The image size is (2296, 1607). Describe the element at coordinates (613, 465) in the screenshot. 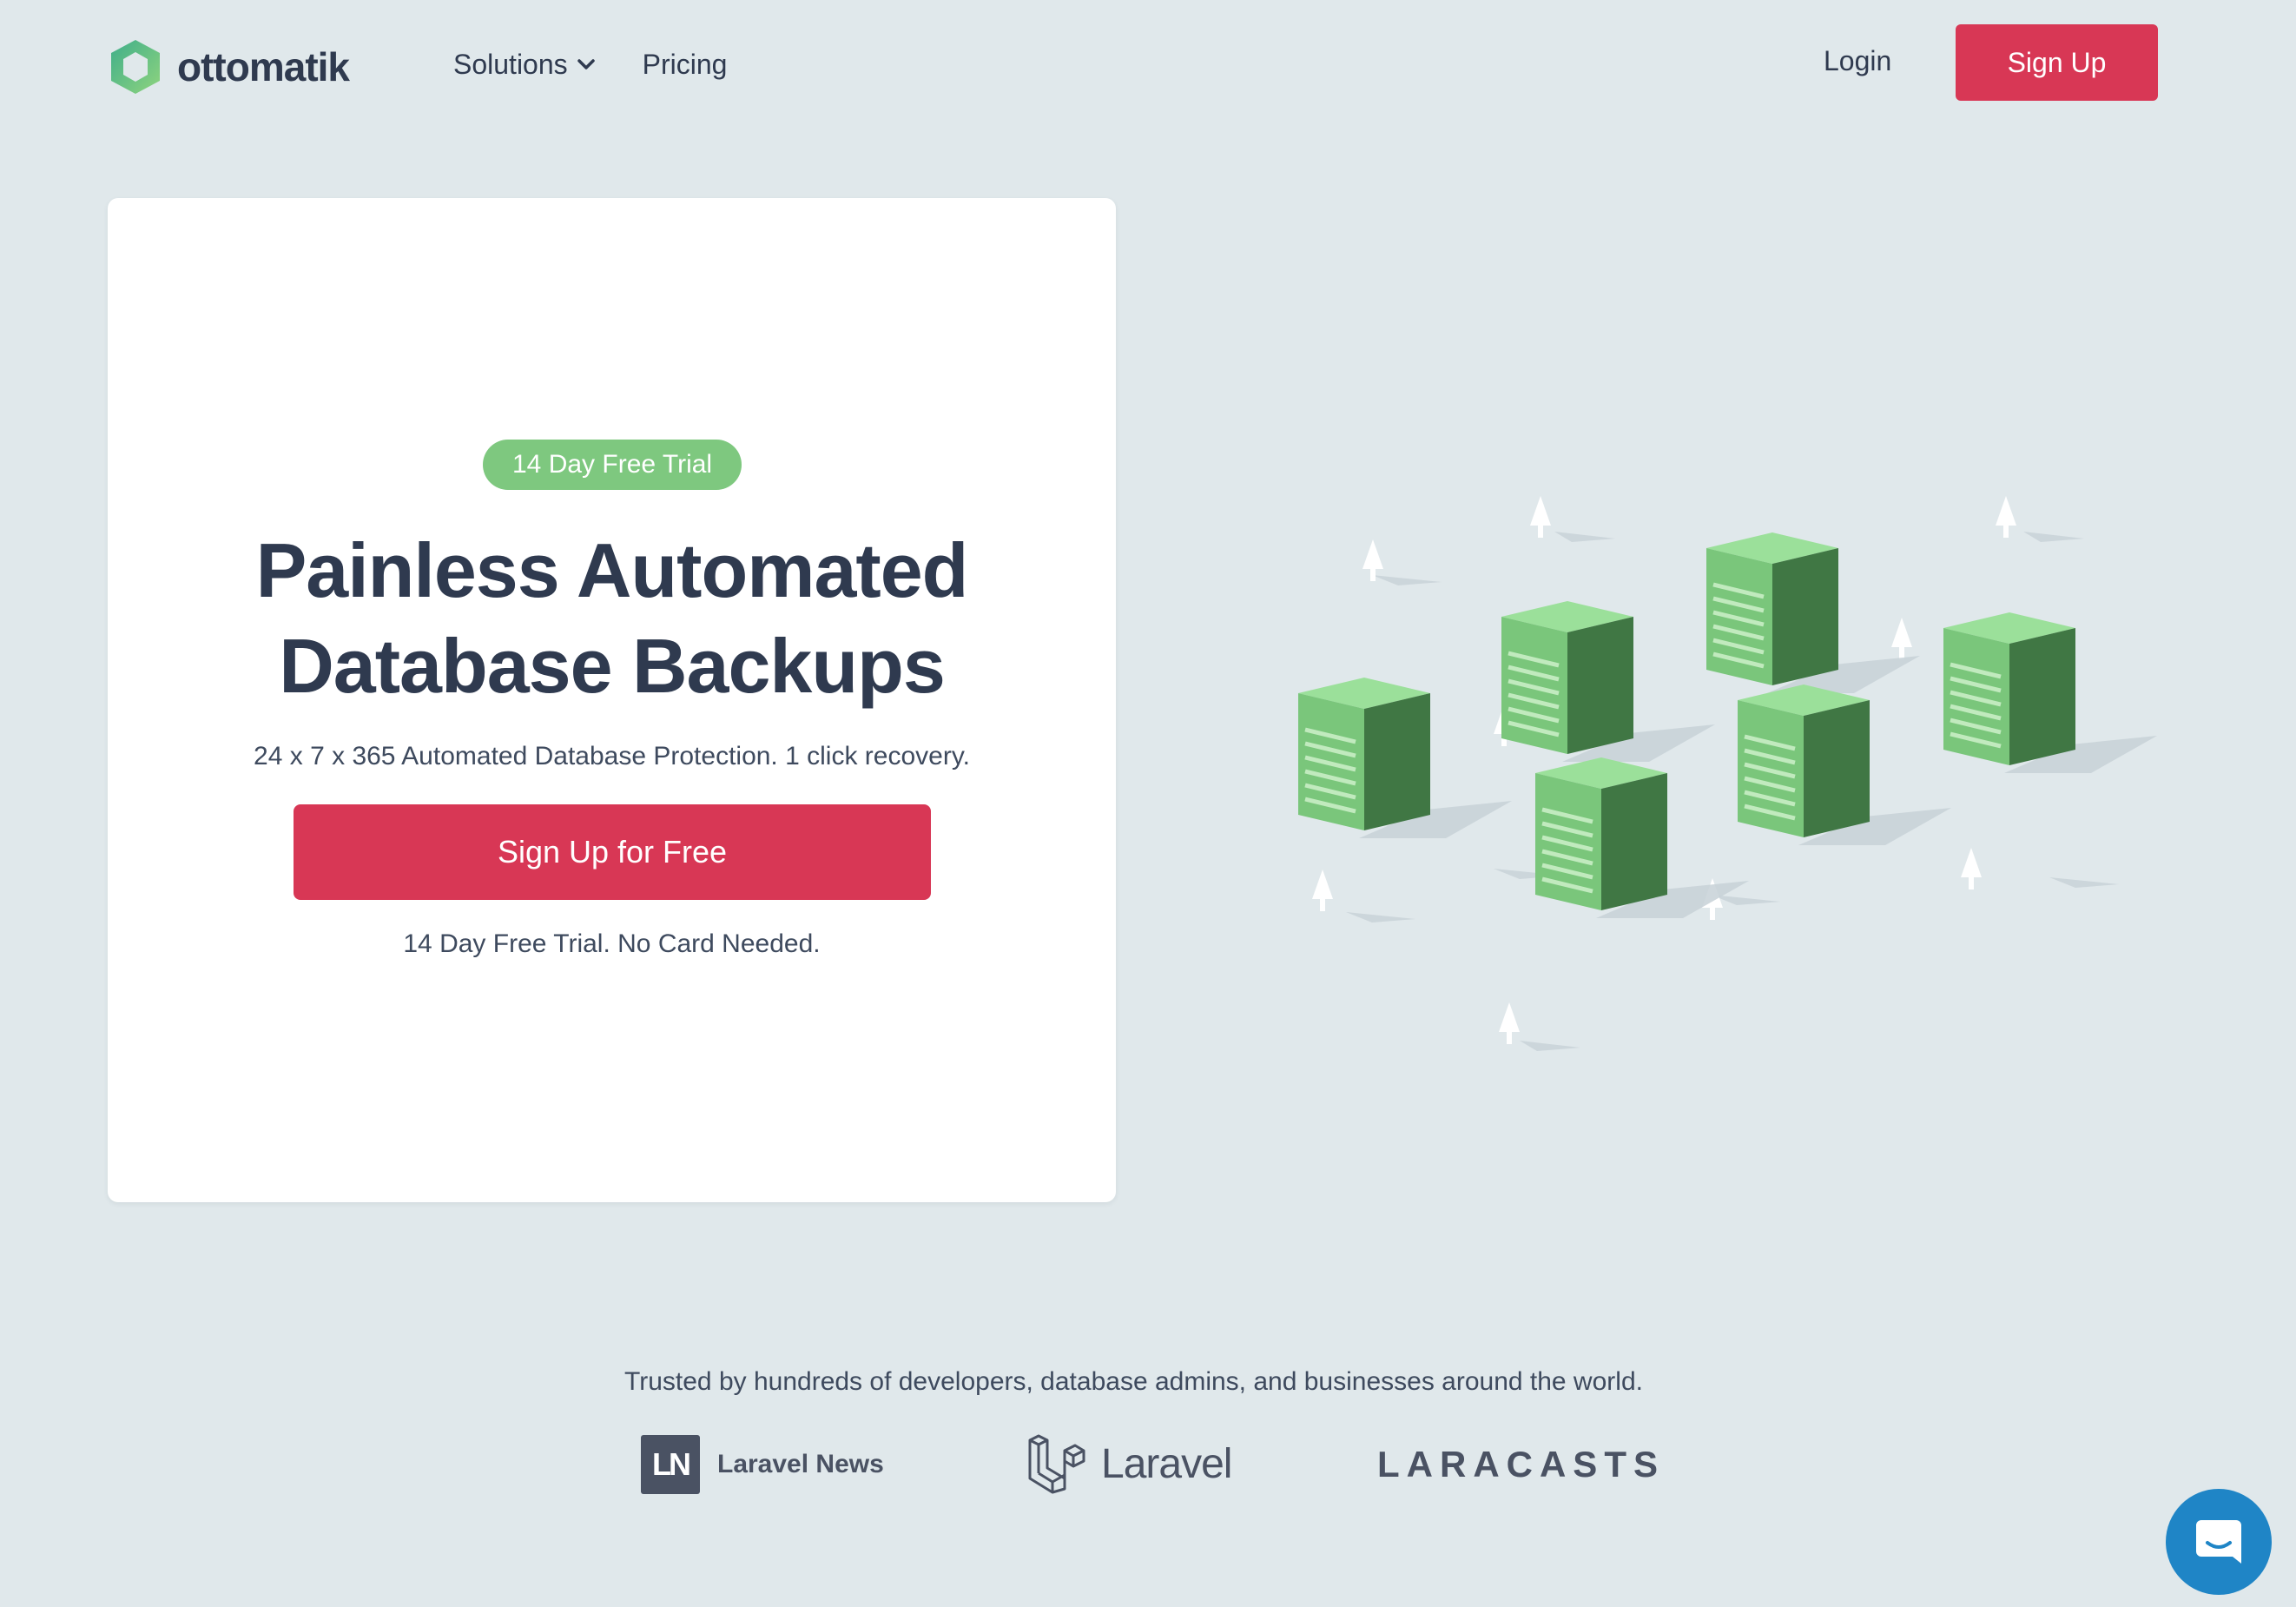

I see `trial-badge: 14 Day Free Trial` at that location.